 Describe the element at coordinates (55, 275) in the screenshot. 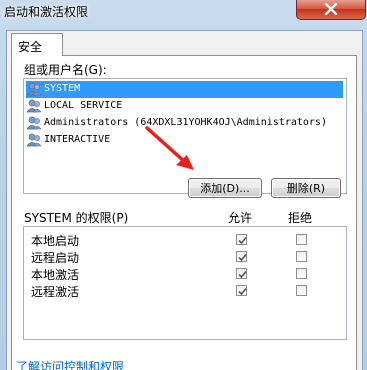

I see `permission-name: 本地激活` at that location.